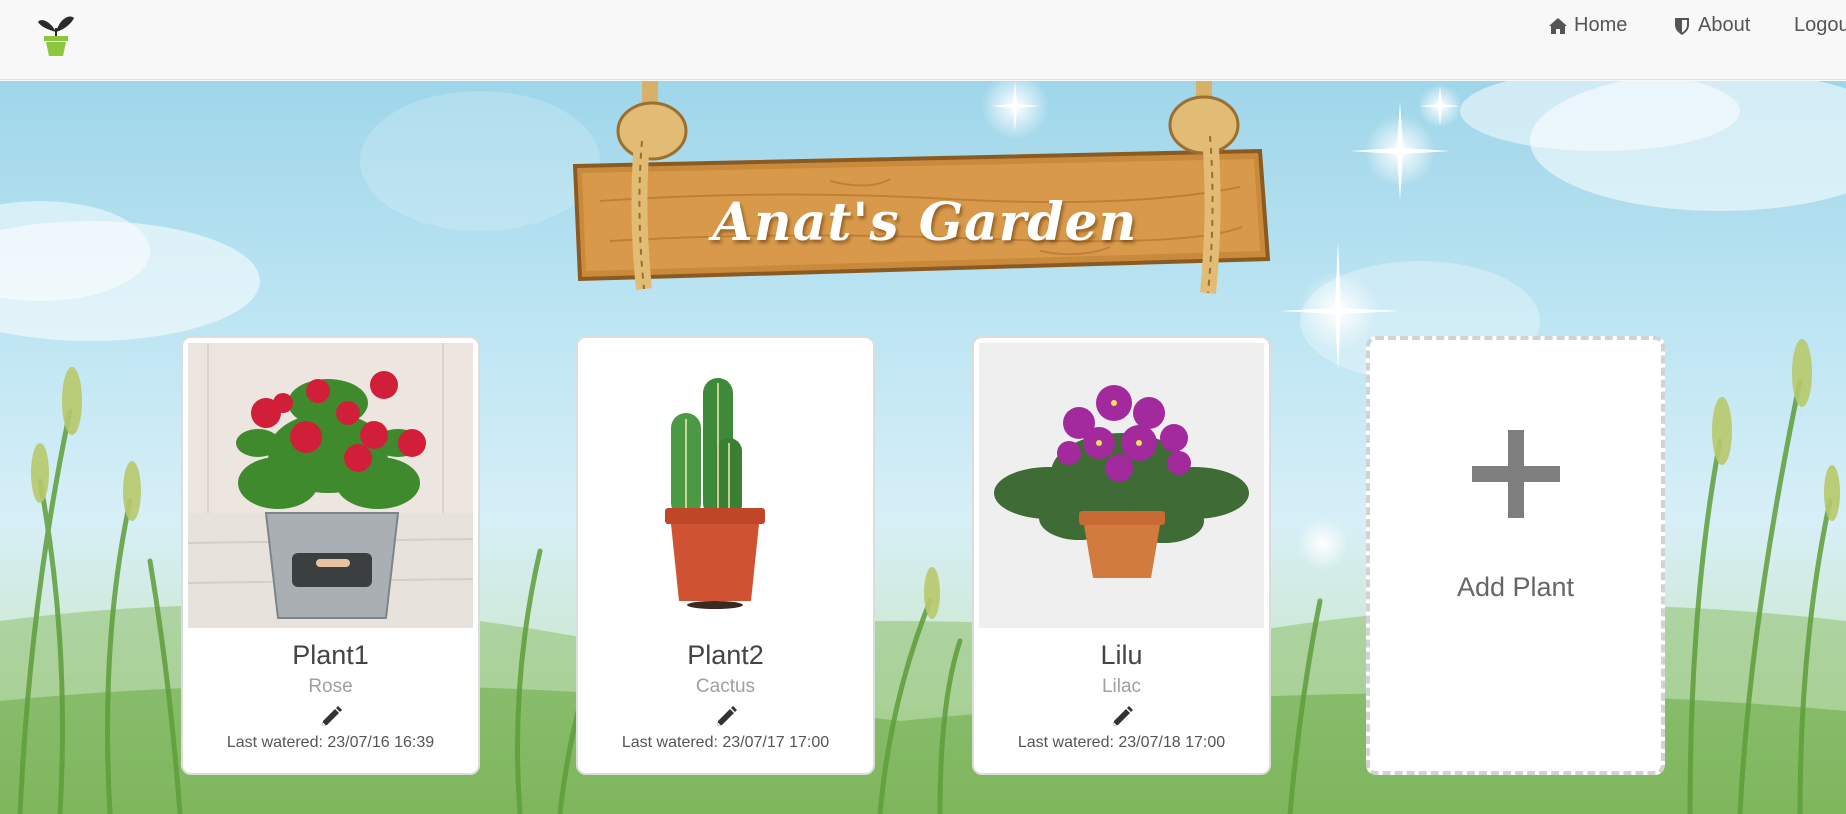 This screenshot has width=1846, height=814. I want to click on last-watered: Last watered: 23/07/17 17:00, so click(725, 742).